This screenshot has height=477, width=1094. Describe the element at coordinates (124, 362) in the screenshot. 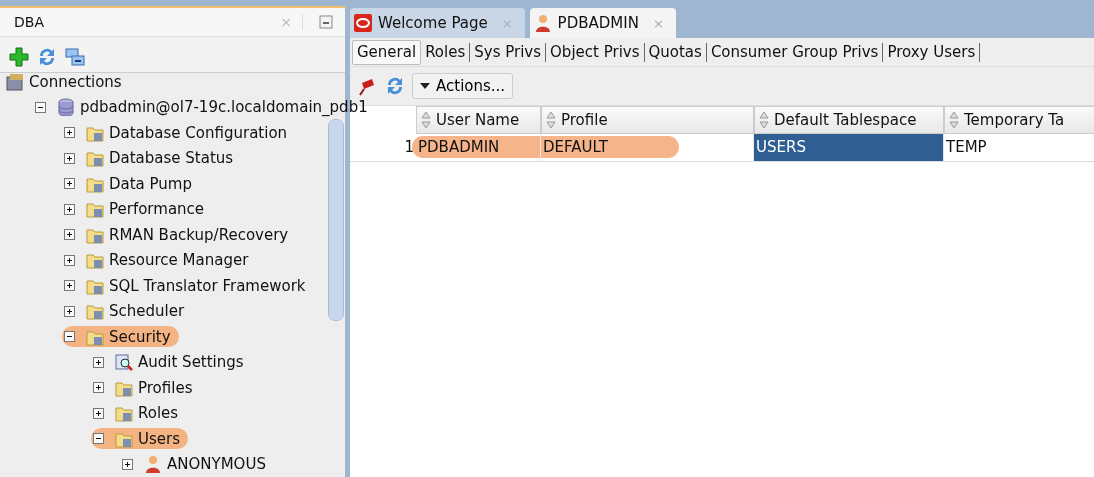

I see `magnifier-icon` at that location.